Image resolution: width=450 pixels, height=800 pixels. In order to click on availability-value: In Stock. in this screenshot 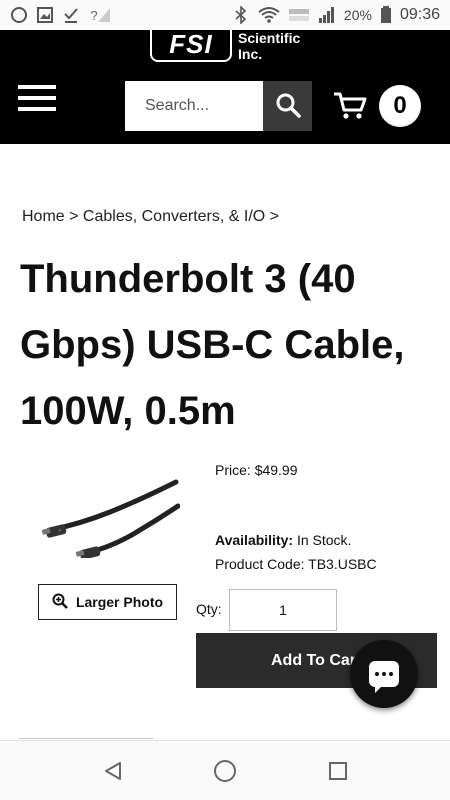, I will do `click(324, 540)`.